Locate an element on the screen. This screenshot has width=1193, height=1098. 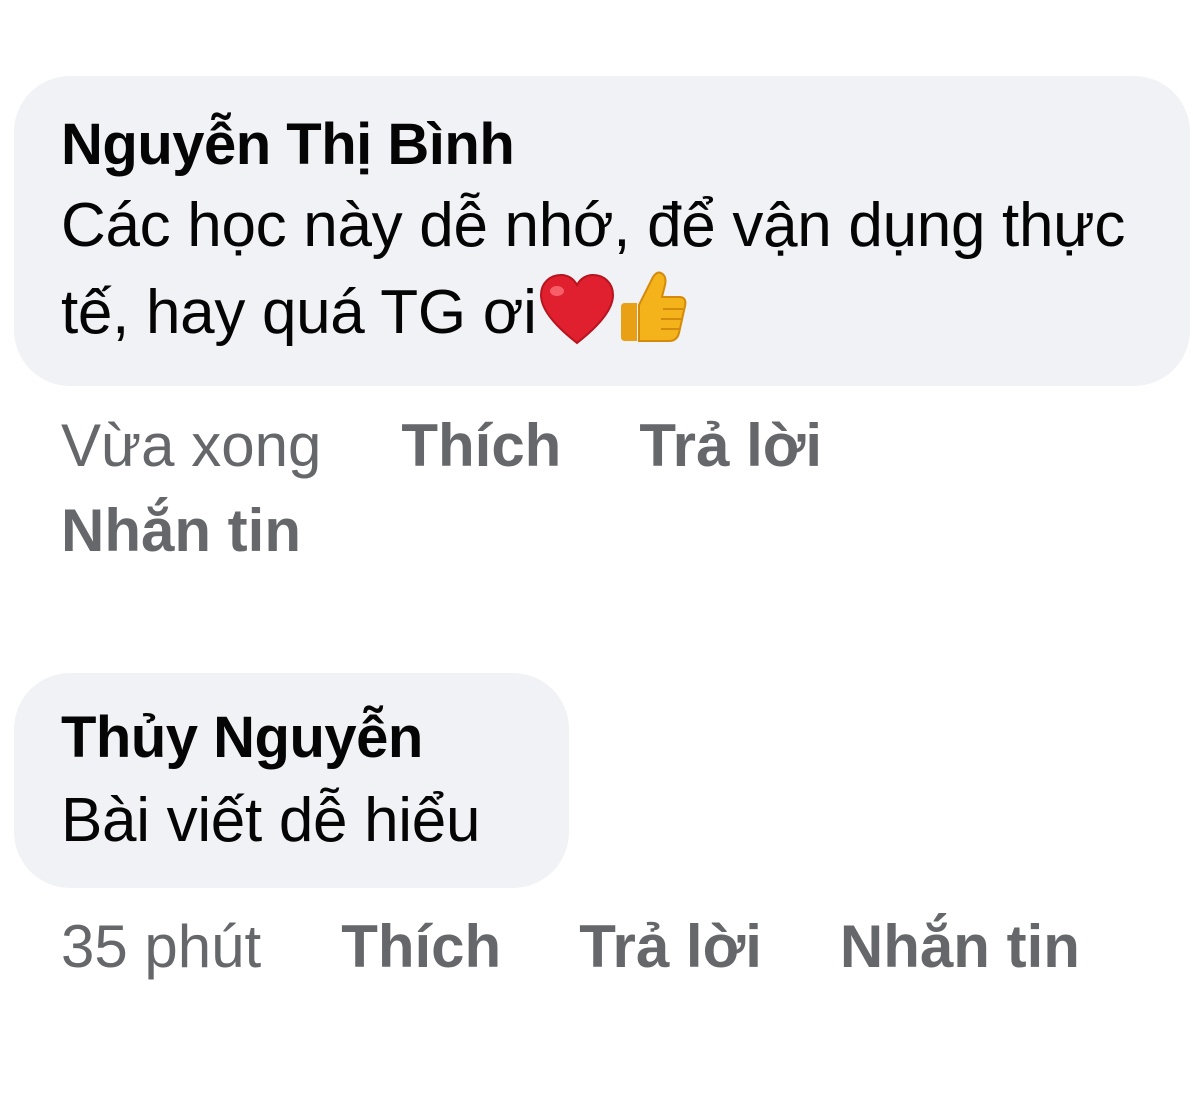
comment-actions-wrap: Nhắn tin is located at coordinates (181, 531).